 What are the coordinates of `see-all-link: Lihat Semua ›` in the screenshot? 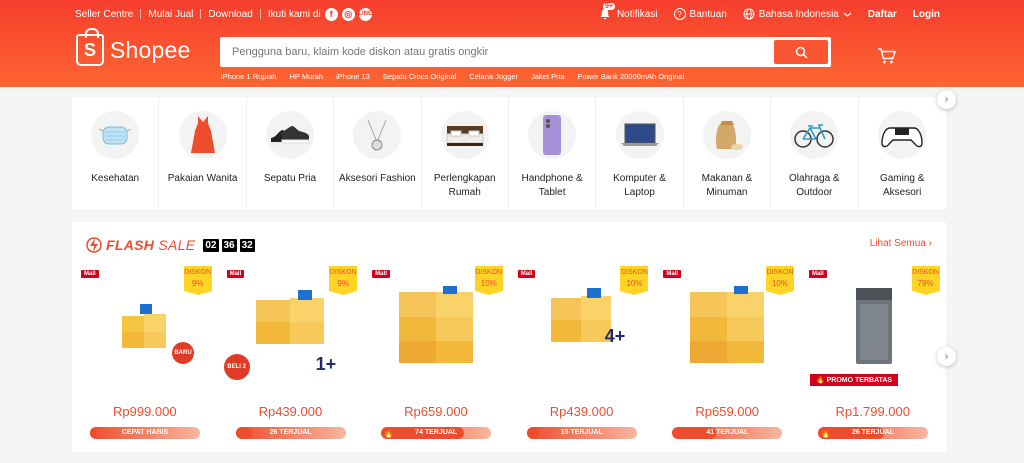 It's located at (901, 243).